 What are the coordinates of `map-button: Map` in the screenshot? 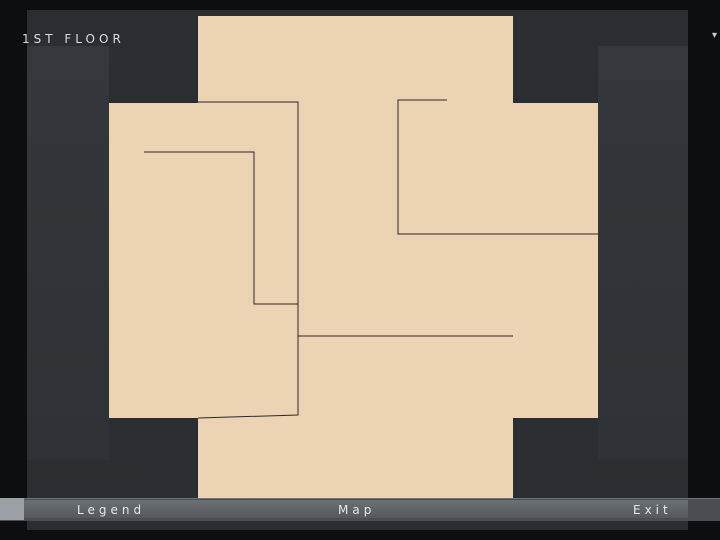 It's located at (356, 511).